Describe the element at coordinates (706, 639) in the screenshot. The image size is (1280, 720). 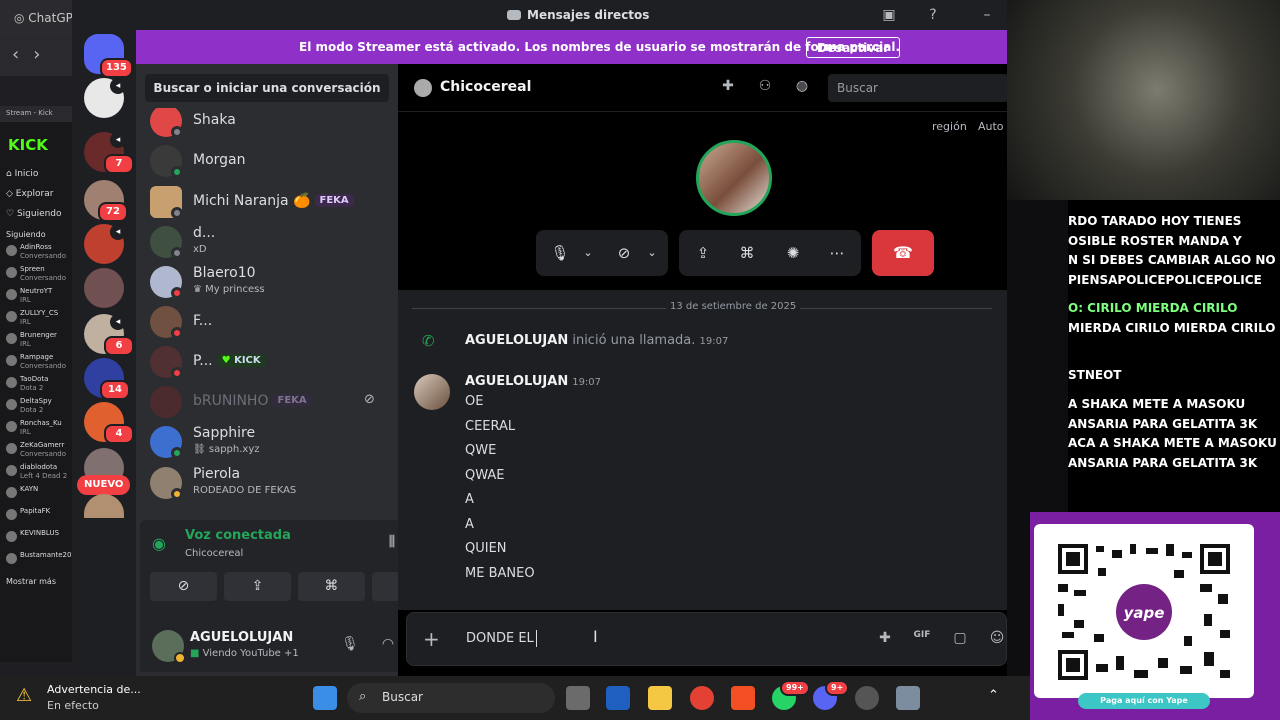
I see `message-composer: + DONDE EL I ✚ GIF ▢ ☺` at that location.